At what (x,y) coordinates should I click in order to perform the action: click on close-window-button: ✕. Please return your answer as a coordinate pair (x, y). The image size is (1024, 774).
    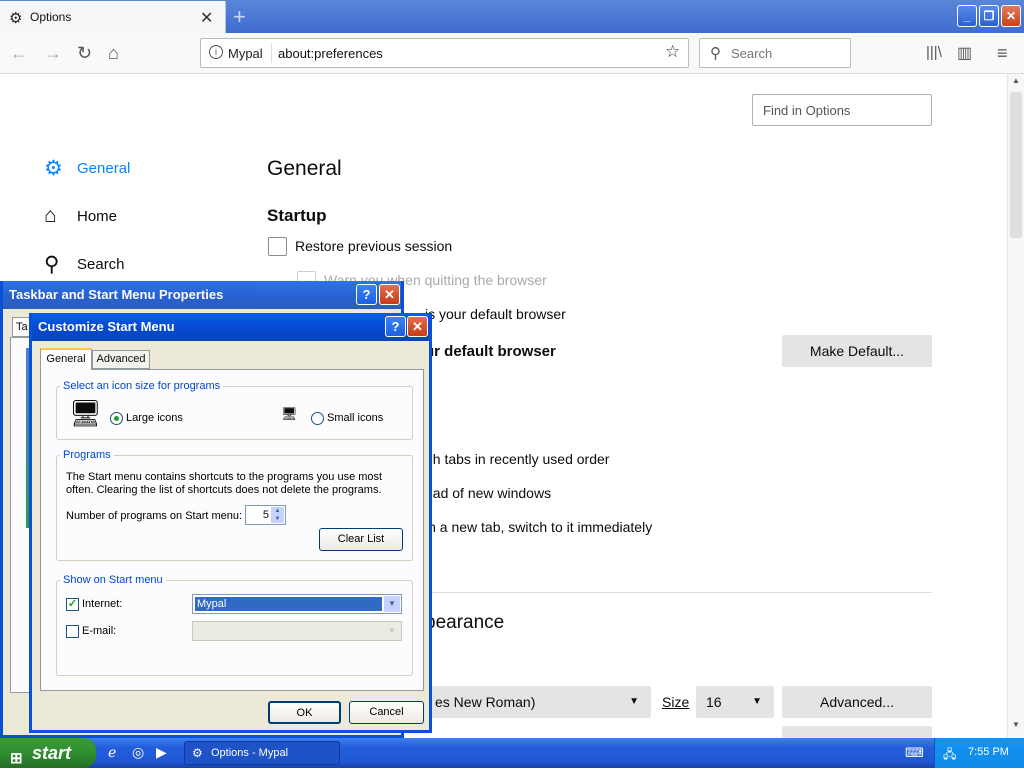
    Looking at the image, I should click on (1011, 16).